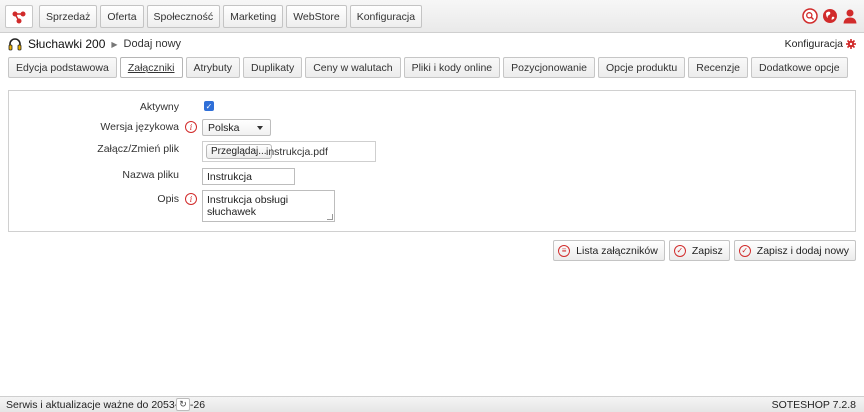 This screenshot has height=412, width=864. What do you see at coordinates (68, 16) in the screenshot?
I see `nav-sprzedaz: Sprzedaż` at bounding box center [68, 16].